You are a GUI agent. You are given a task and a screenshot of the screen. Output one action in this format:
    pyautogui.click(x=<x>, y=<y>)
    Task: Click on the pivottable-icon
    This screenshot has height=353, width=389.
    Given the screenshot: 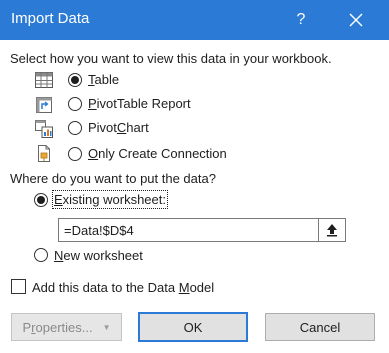 What is the action you would take?
    pyautogui.click(x=44, y=105)
    